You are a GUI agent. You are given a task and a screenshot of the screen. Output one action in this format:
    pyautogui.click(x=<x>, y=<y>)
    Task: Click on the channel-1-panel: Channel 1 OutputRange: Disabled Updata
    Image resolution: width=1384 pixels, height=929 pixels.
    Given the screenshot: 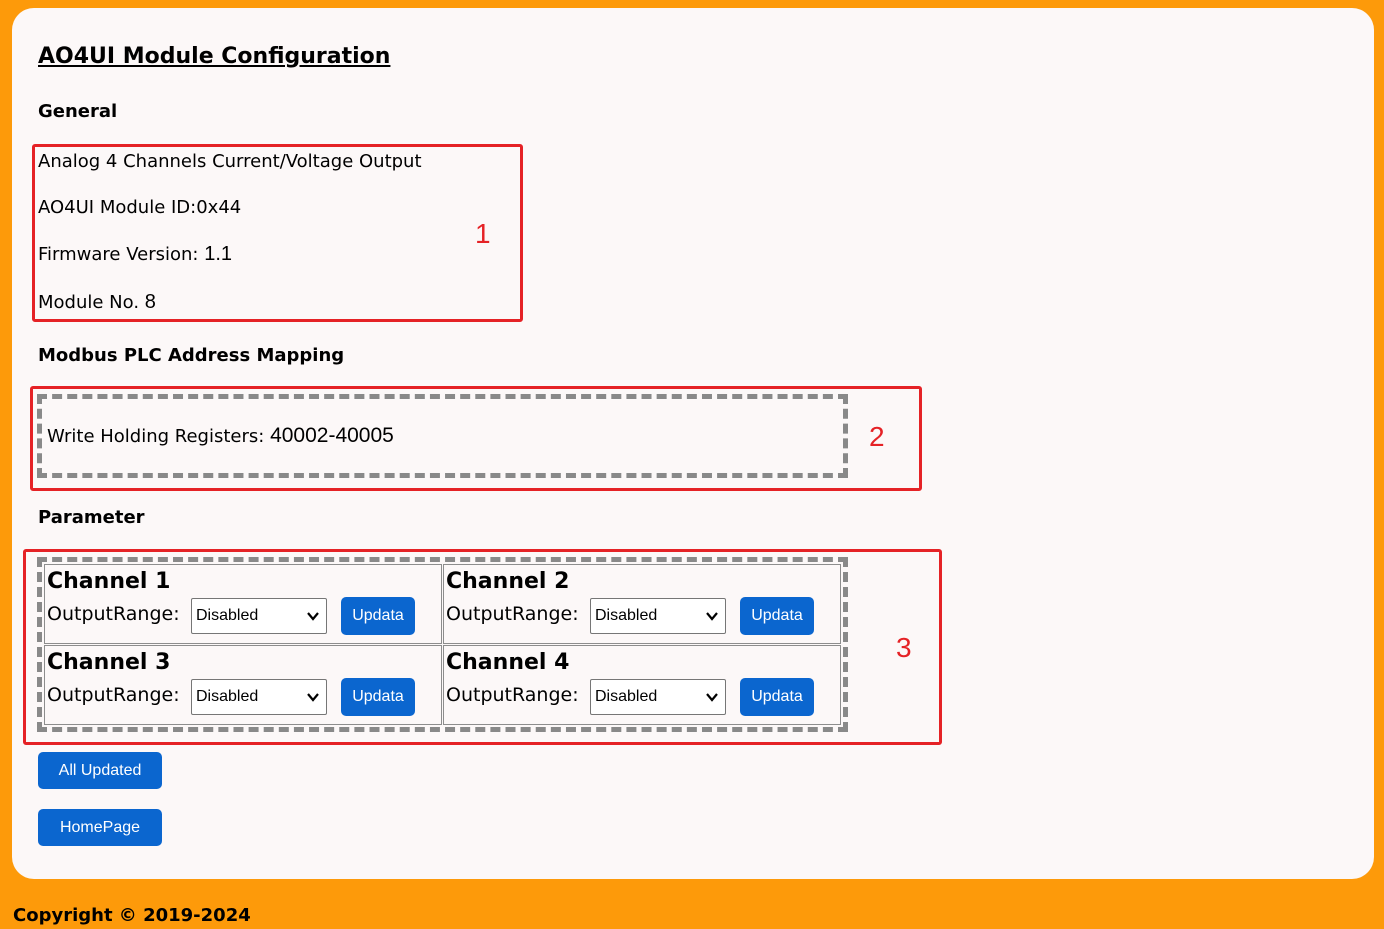 What is the action you would take?
    pyautogui.click(x=243, y=604)
    